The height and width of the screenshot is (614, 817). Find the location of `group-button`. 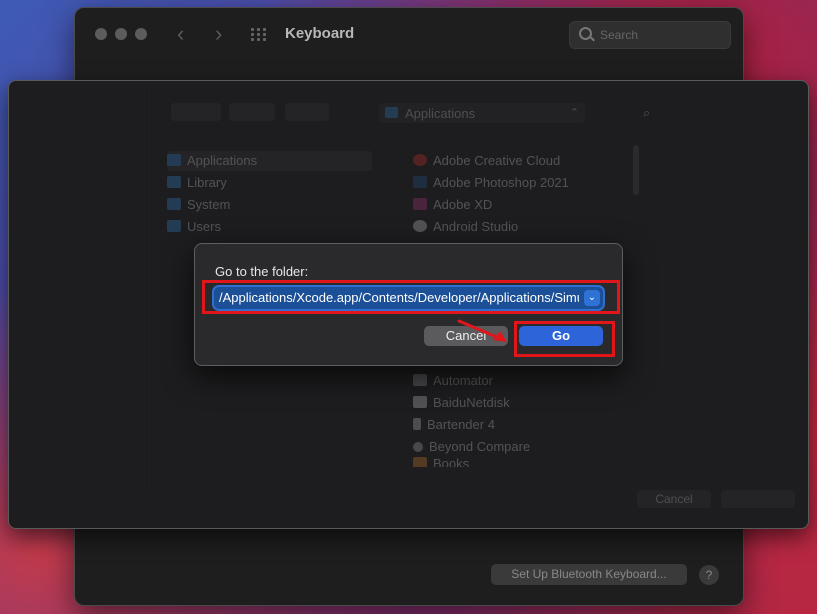

group-button is located at coordinates (307, 112).